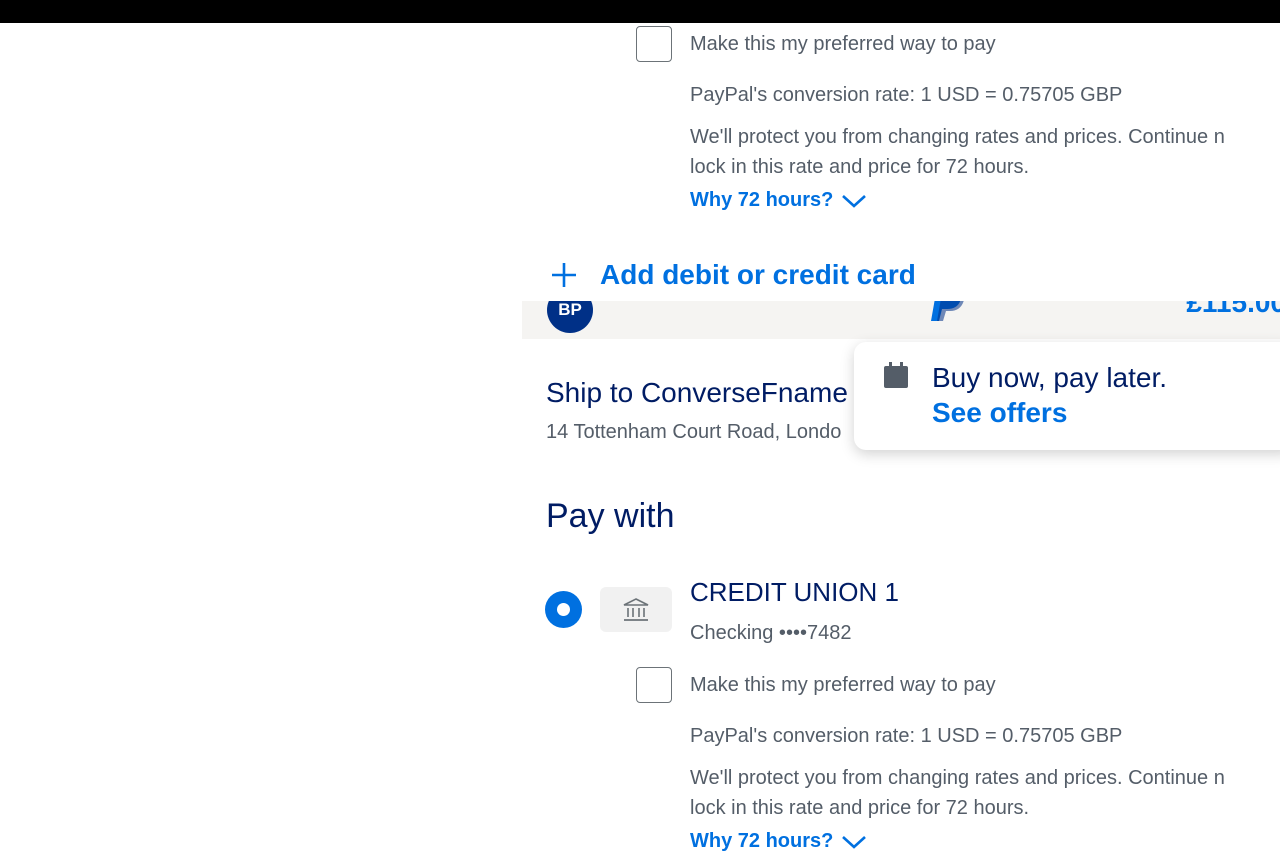 The image size is (1280, 865). Describe the element at coordinates (570, 317) in the screenshot. I see `avatar: BP` at that location.